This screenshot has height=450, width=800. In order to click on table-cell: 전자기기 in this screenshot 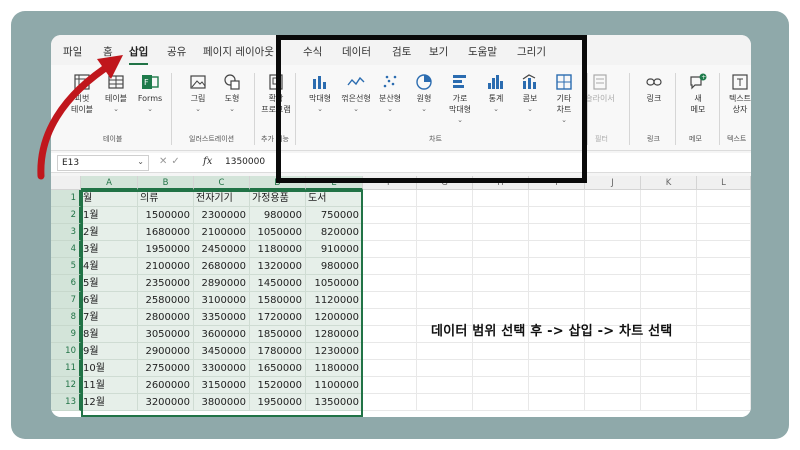, I will do `click(222, 198)`.